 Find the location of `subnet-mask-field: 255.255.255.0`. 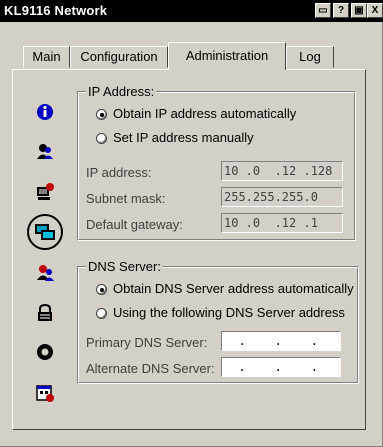

subnet-mask-field: 255.255.255.0 is located at coordinates (282, 197).